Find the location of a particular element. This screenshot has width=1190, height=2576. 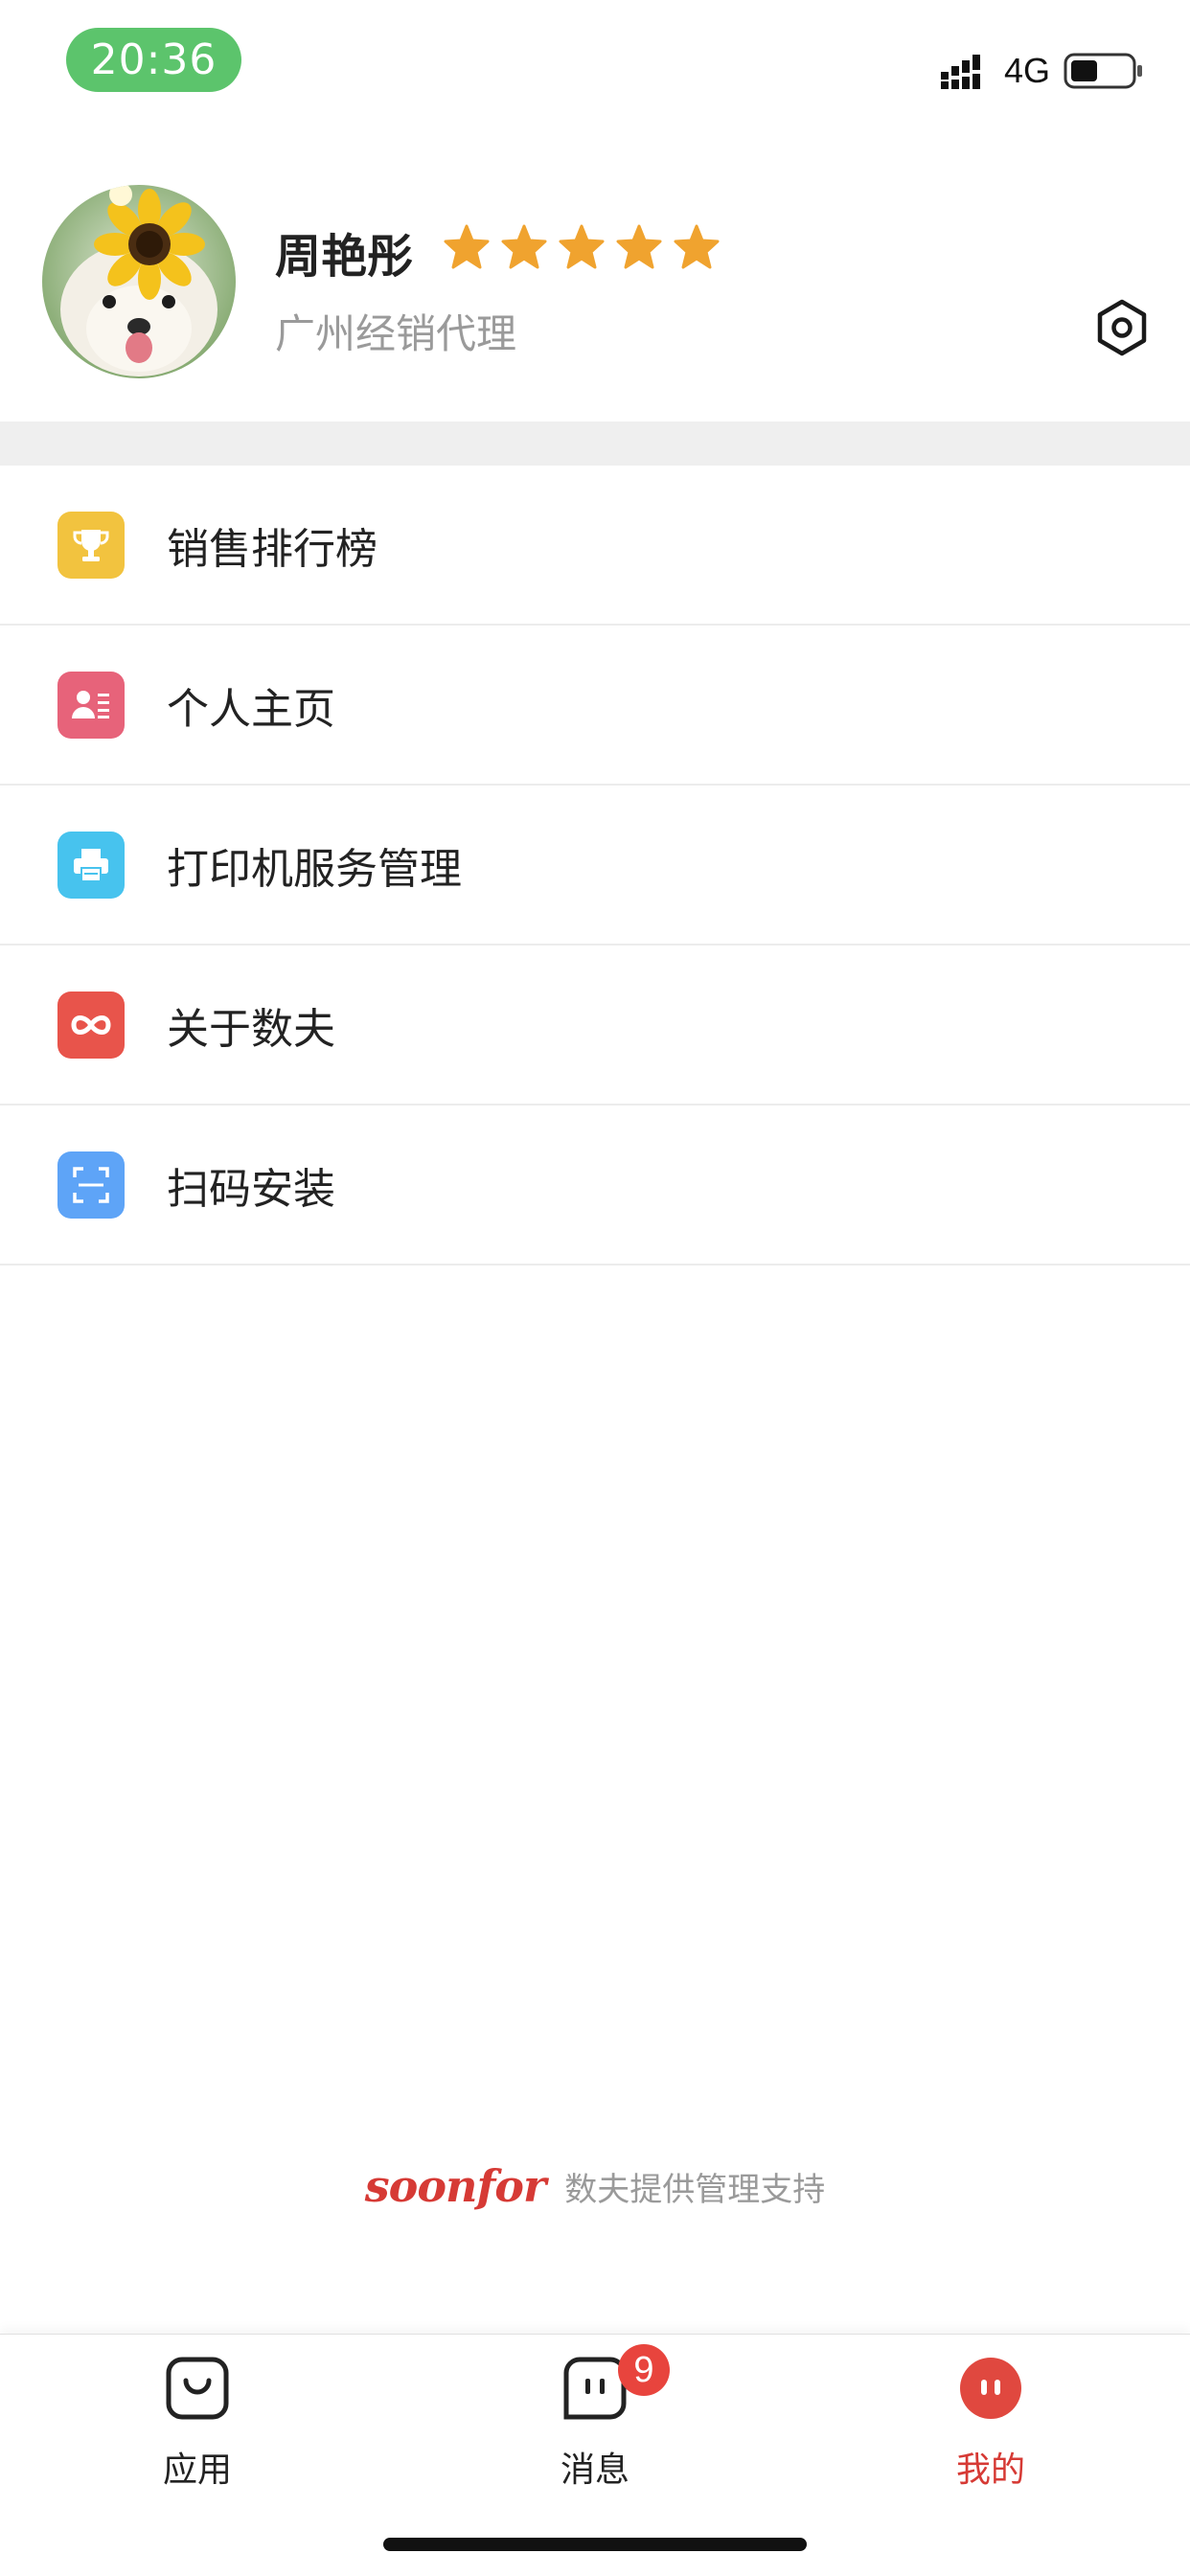

brand-logo: soonfor is located at coordinates (455, 2186).